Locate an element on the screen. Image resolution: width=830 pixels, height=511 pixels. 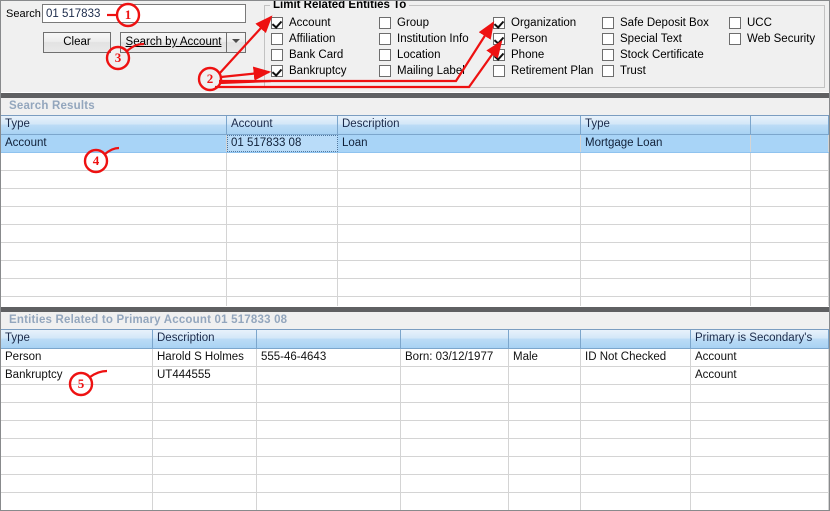
search-by-dropdown-button is located at coordinates (236, 42).